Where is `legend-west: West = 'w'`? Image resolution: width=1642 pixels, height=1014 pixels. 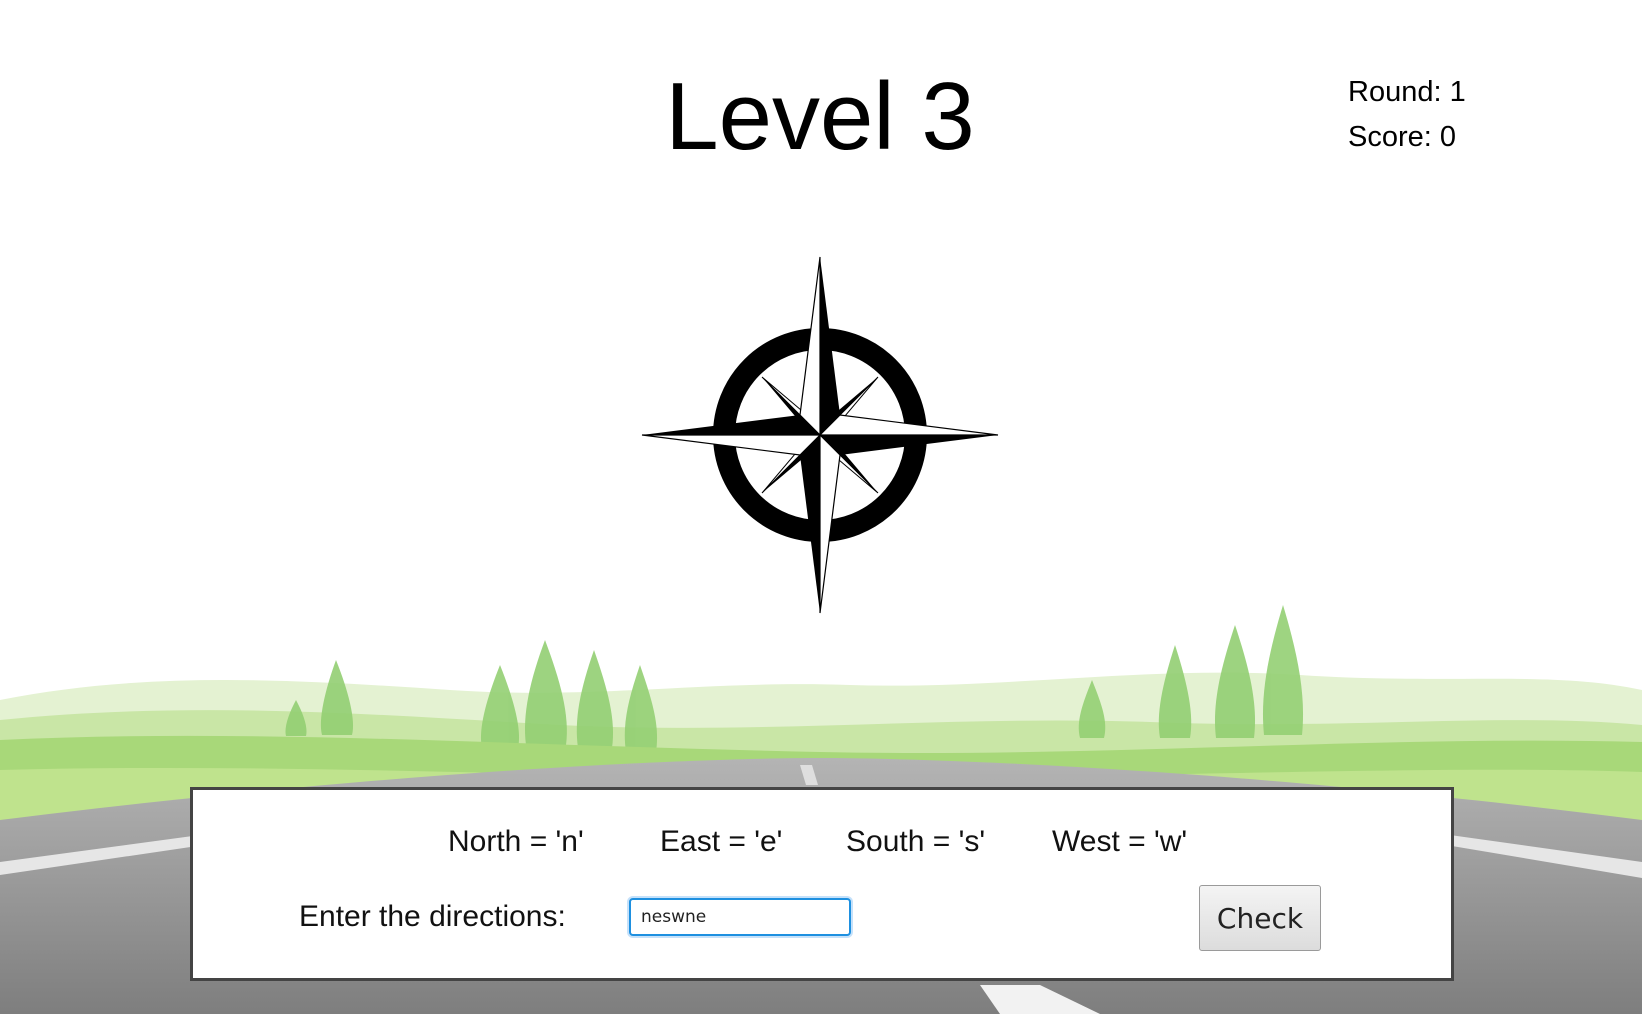 legend-west: West = 'w' is located at coordinates (1120, 841).